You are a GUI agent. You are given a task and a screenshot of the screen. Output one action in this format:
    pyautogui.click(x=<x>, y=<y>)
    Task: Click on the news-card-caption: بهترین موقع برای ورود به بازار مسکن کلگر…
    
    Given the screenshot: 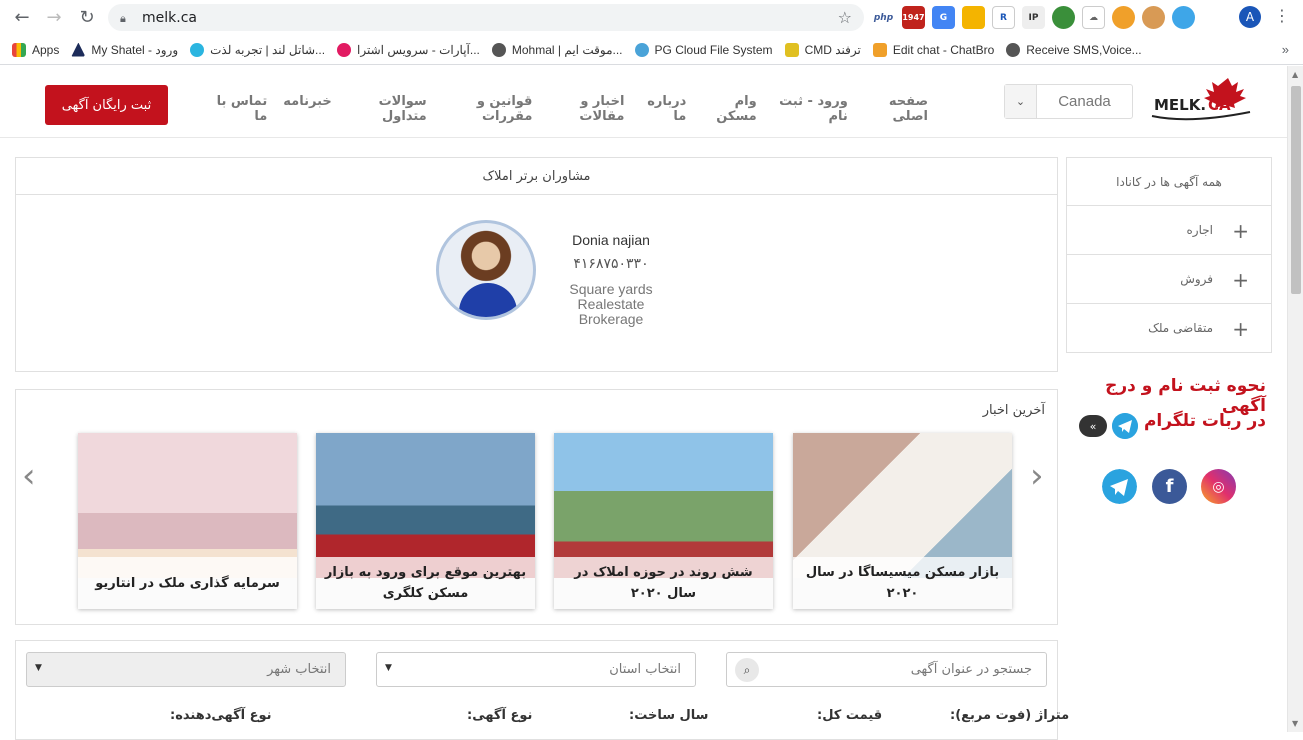 What is the action you would take?
    pyautogui.click(x=425, y=583)
    